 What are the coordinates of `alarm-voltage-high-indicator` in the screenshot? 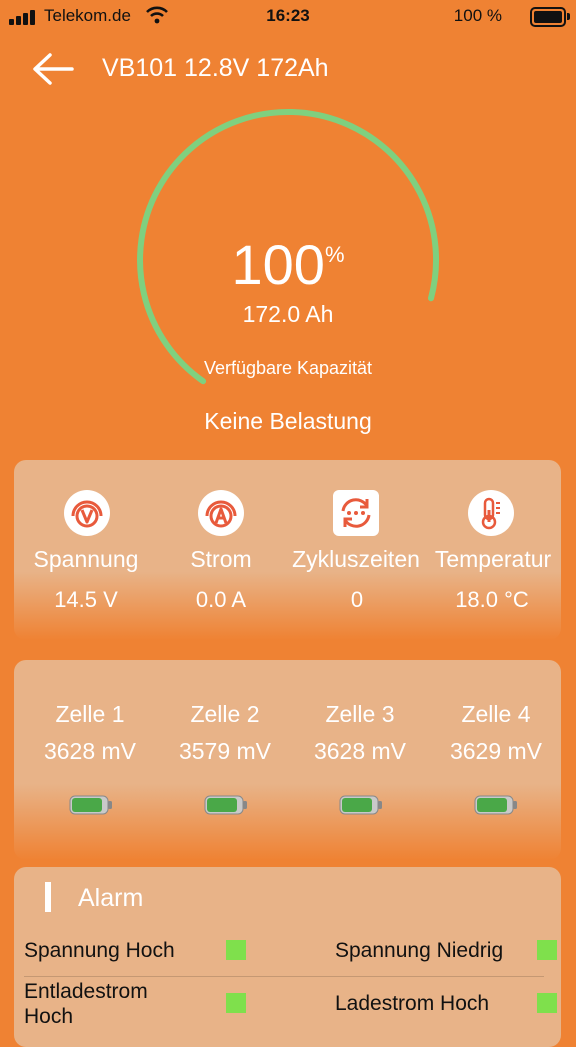 It's located at (236, 950).